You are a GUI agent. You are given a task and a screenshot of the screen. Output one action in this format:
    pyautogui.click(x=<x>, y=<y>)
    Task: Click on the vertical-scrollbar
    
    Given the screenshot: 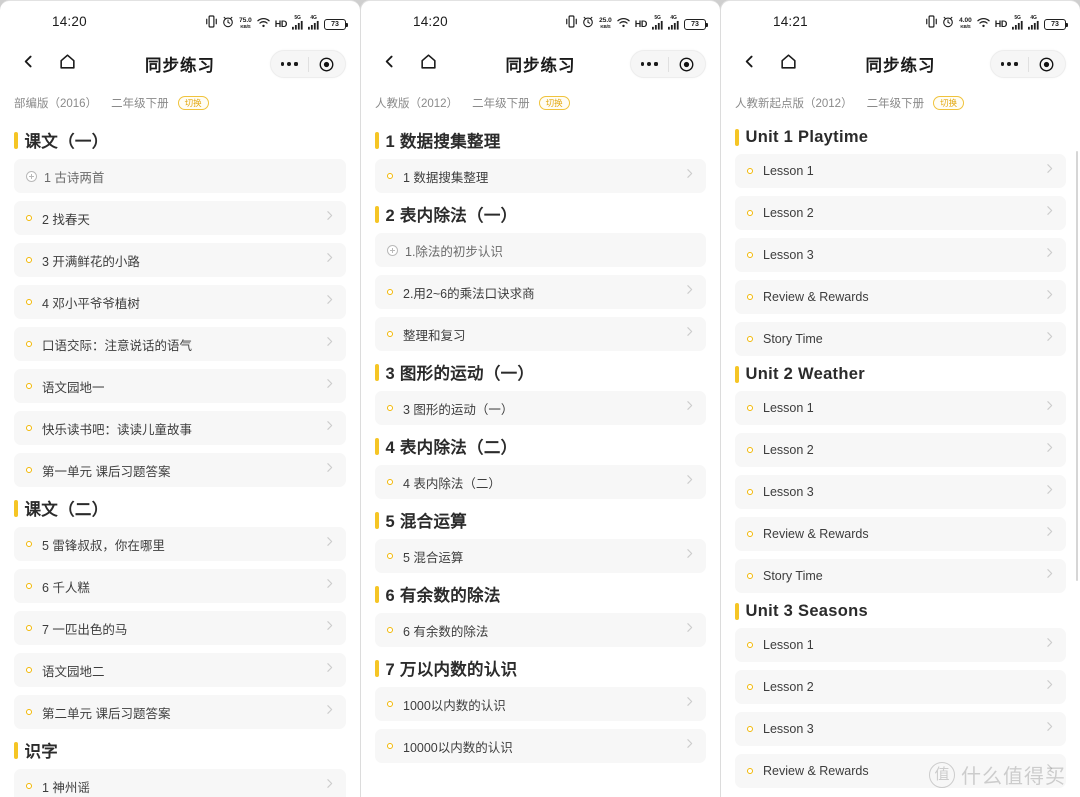 What is the action you would take?
    pyautogui.click(x=1076, y=366)
    